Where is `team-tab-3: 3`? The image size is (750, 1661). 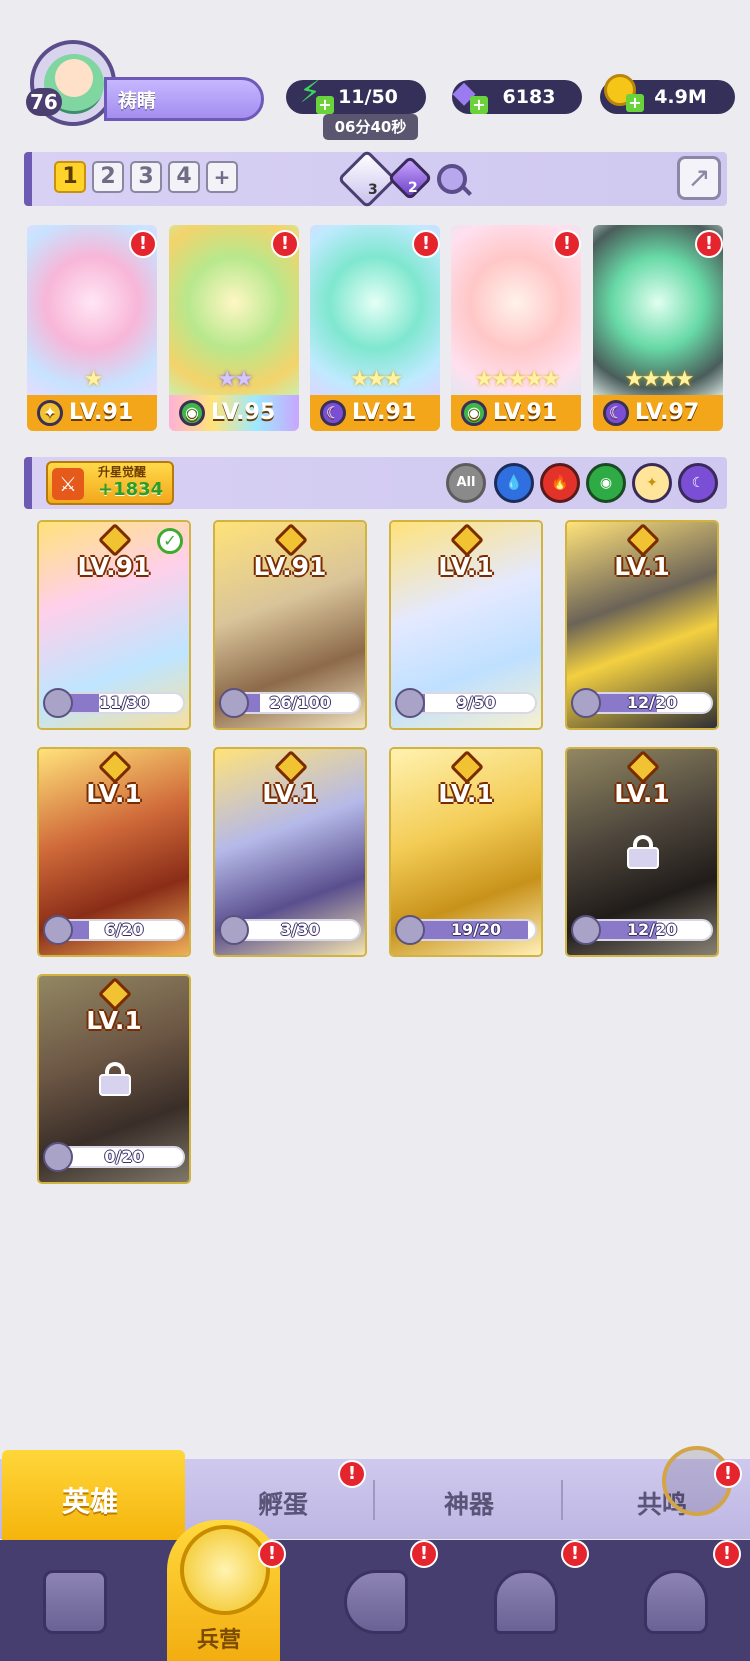 team-tab-3: 3 is located at coordinates (146, 177).